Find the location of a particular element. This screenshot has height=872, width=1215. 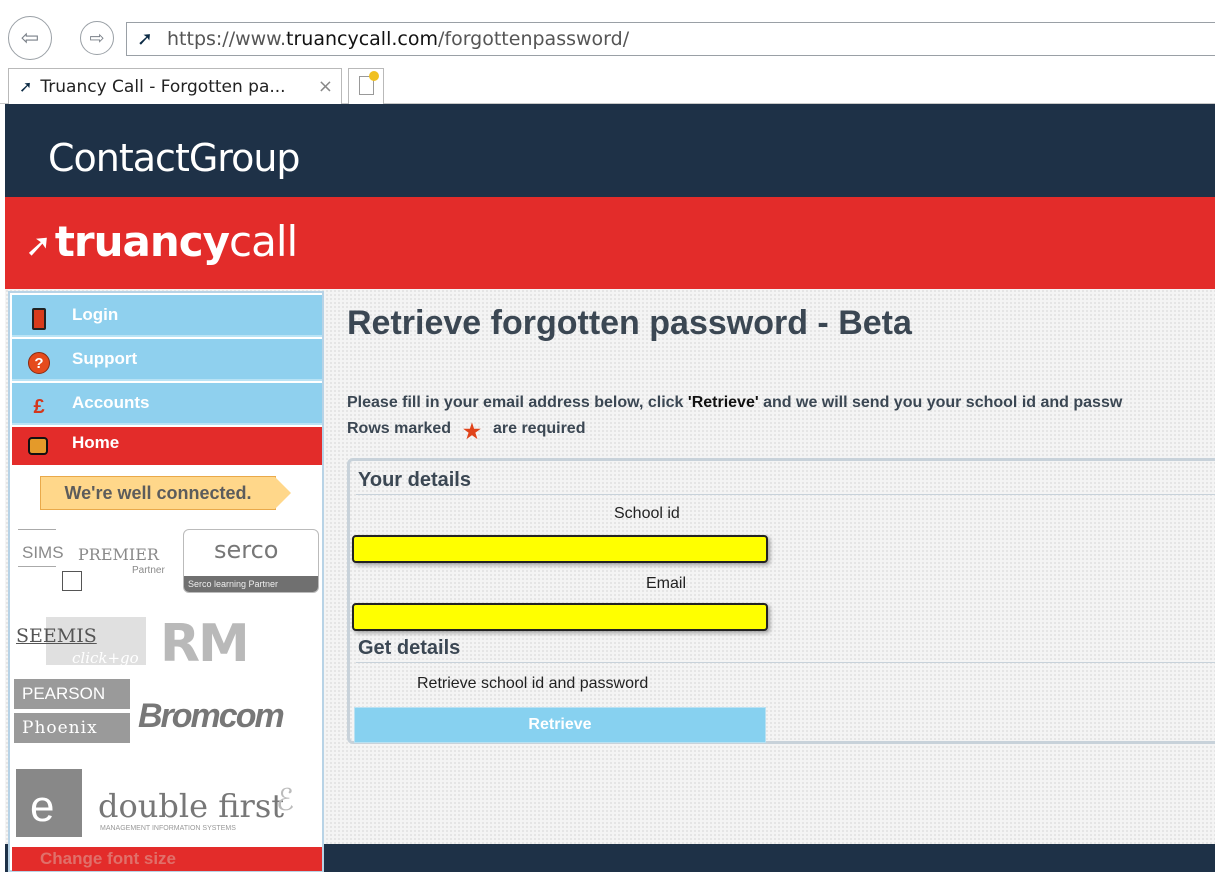

pearson-text: PEARSON is located at coordinates (72, 694).